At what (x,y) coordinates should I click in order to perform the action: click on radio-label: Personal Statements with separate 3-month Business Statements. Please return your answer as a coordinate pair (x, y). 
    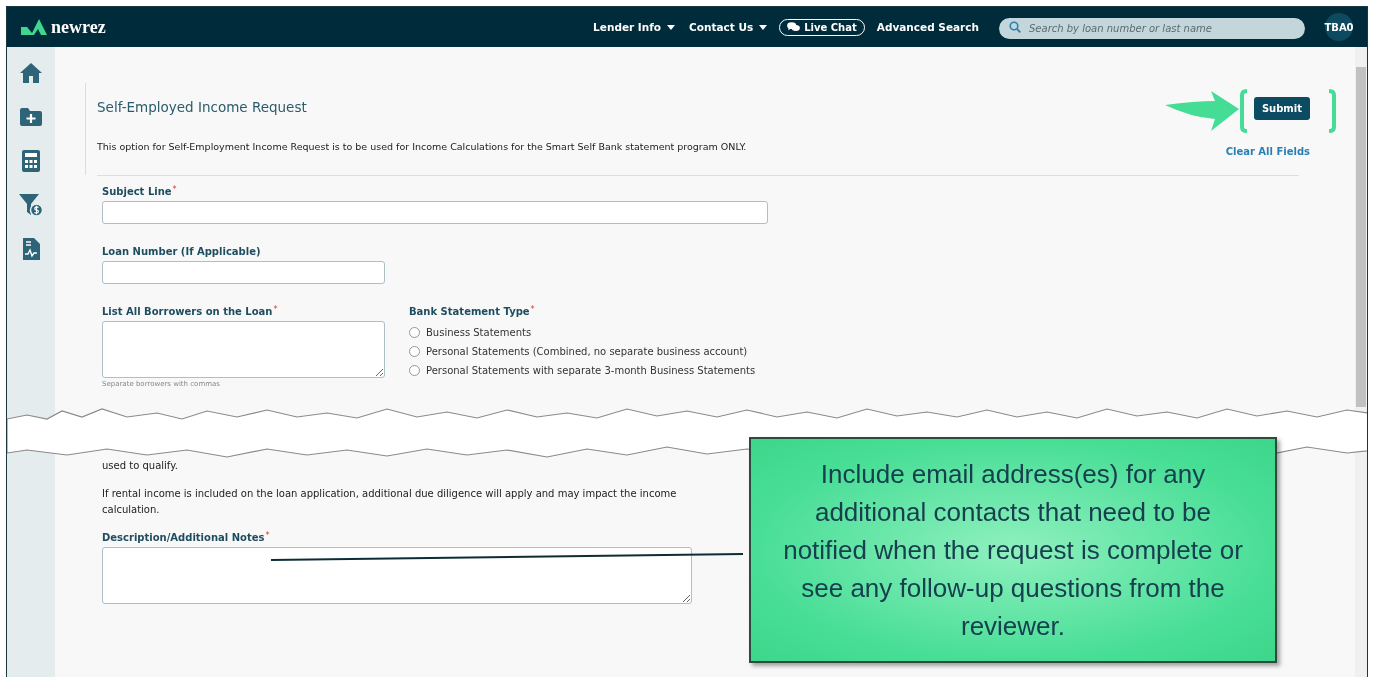
    Looking at the image, I should click on (591, 370).